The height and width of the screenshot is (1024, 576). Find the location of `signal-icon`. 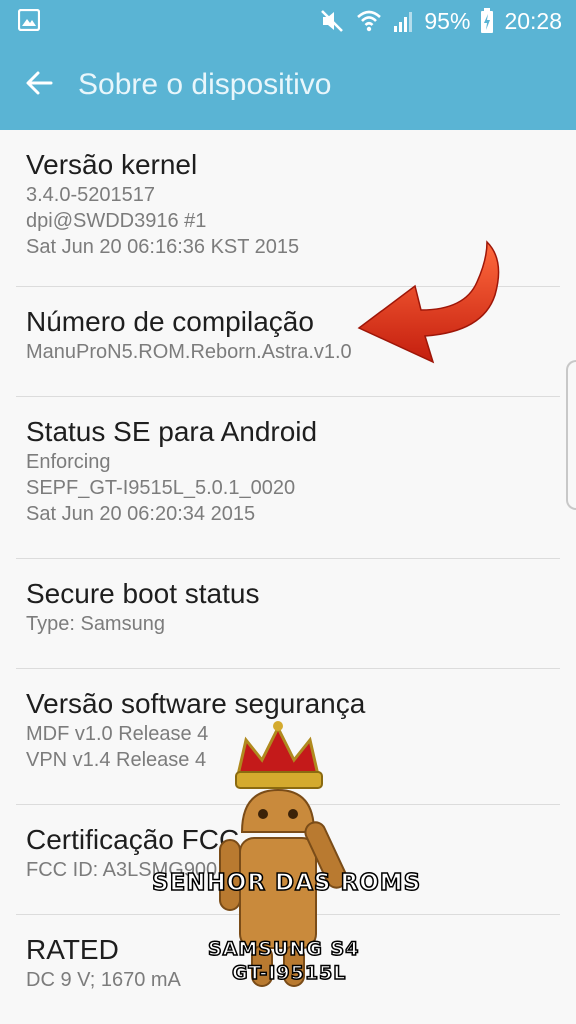

signal-icon is located at coordinates (403, 22).